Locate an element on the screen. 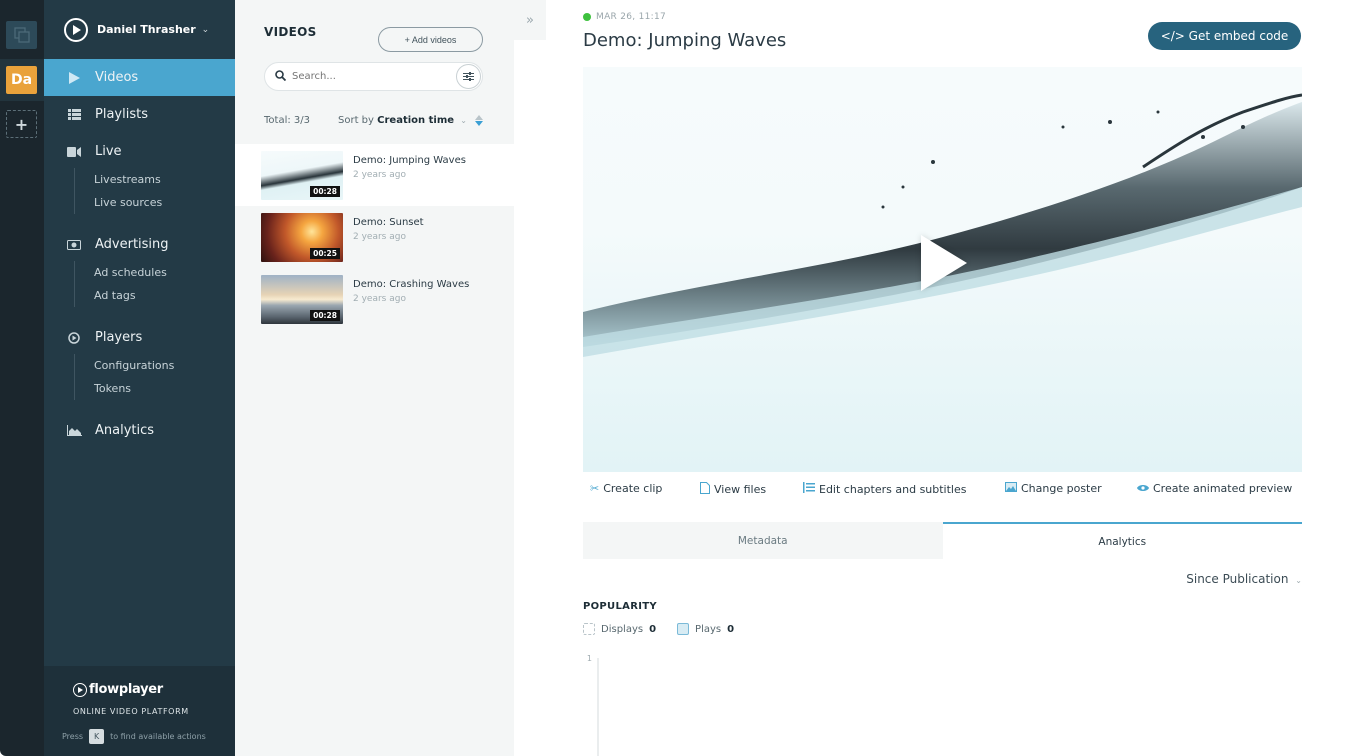 This screenshot has width=1364, height=756. video-detail-title: Demo: Jumping Waves is located at coordinates (685, 40).